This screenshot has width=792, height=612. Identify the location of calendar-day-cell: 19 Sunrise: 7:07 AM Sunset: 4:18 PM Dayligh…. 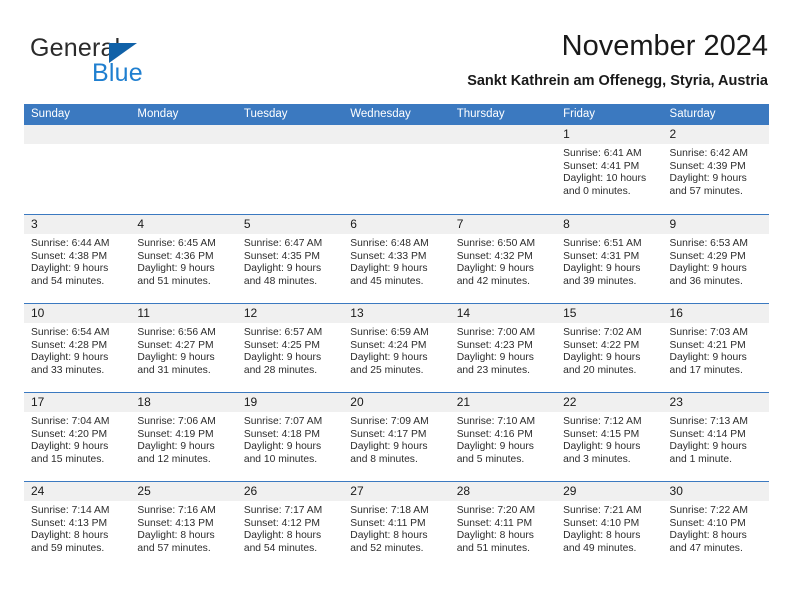
(290, 437).